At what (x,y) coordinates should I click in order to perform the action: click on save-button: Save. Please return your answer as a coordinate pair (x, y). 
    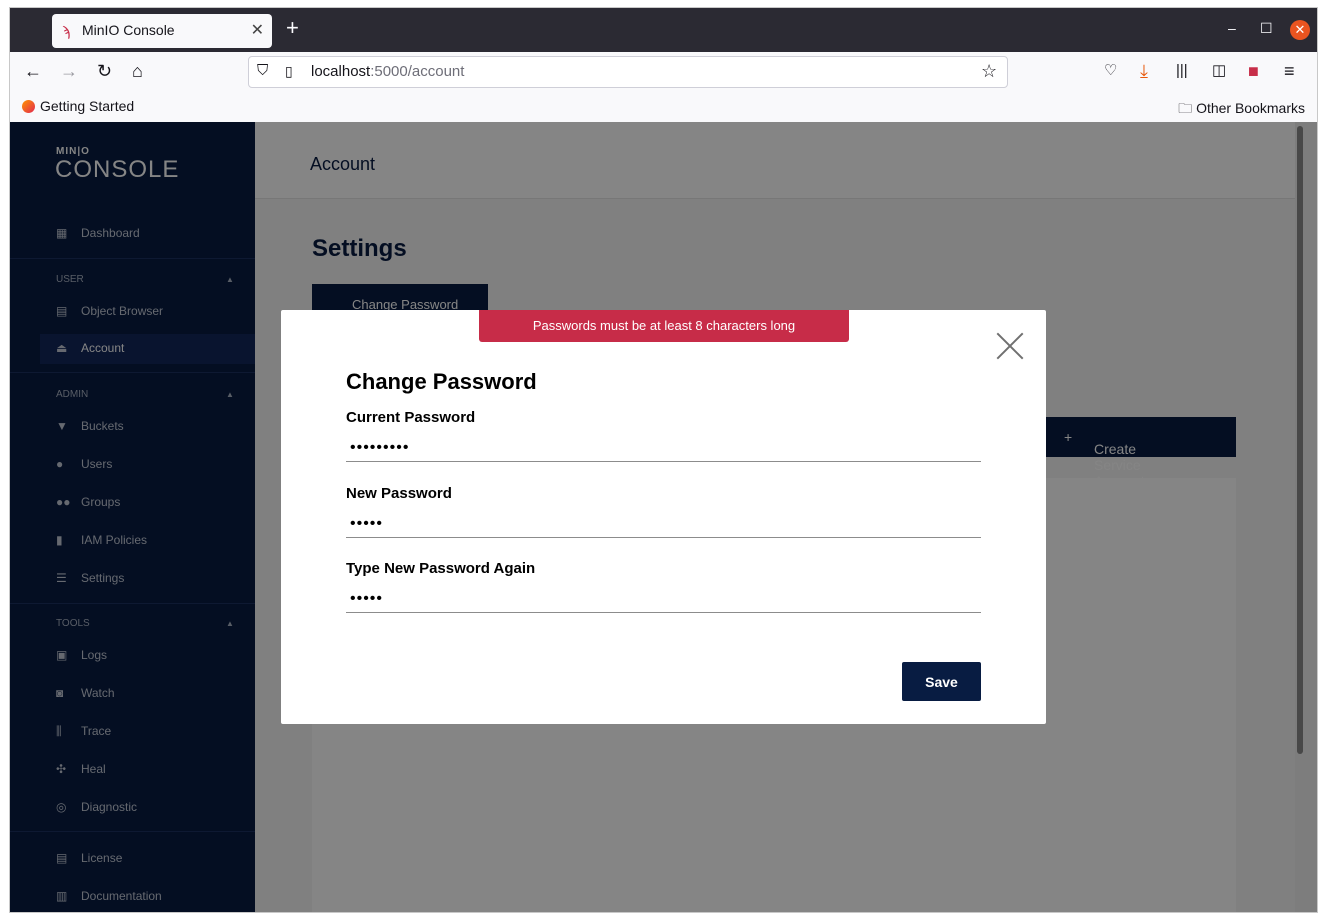
    Looking at the image, I should click on (941, 681).